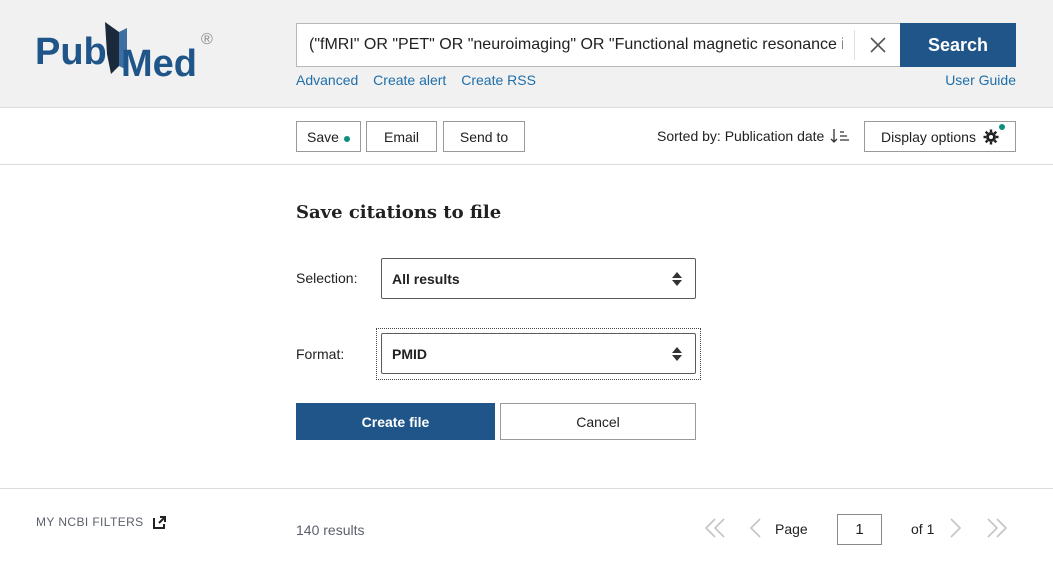  I want to click on next-page-icon, so click(956, 528).